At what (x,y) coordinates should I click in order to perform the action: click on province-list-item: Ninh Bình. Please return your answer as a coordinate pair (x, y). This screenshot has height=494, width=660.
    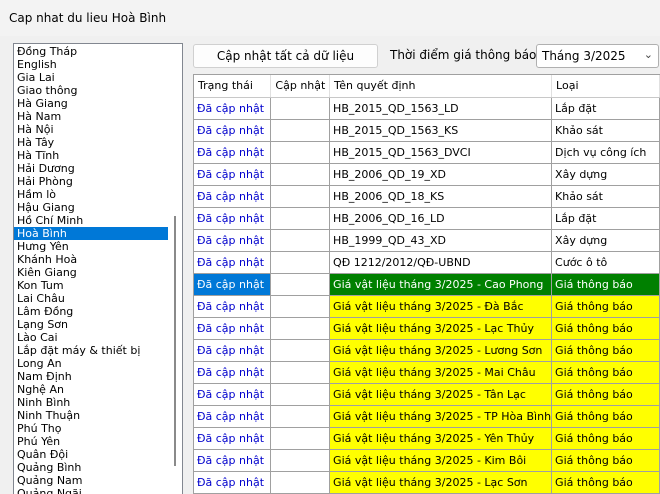
    Looking at the image, I should click on (98, 402).